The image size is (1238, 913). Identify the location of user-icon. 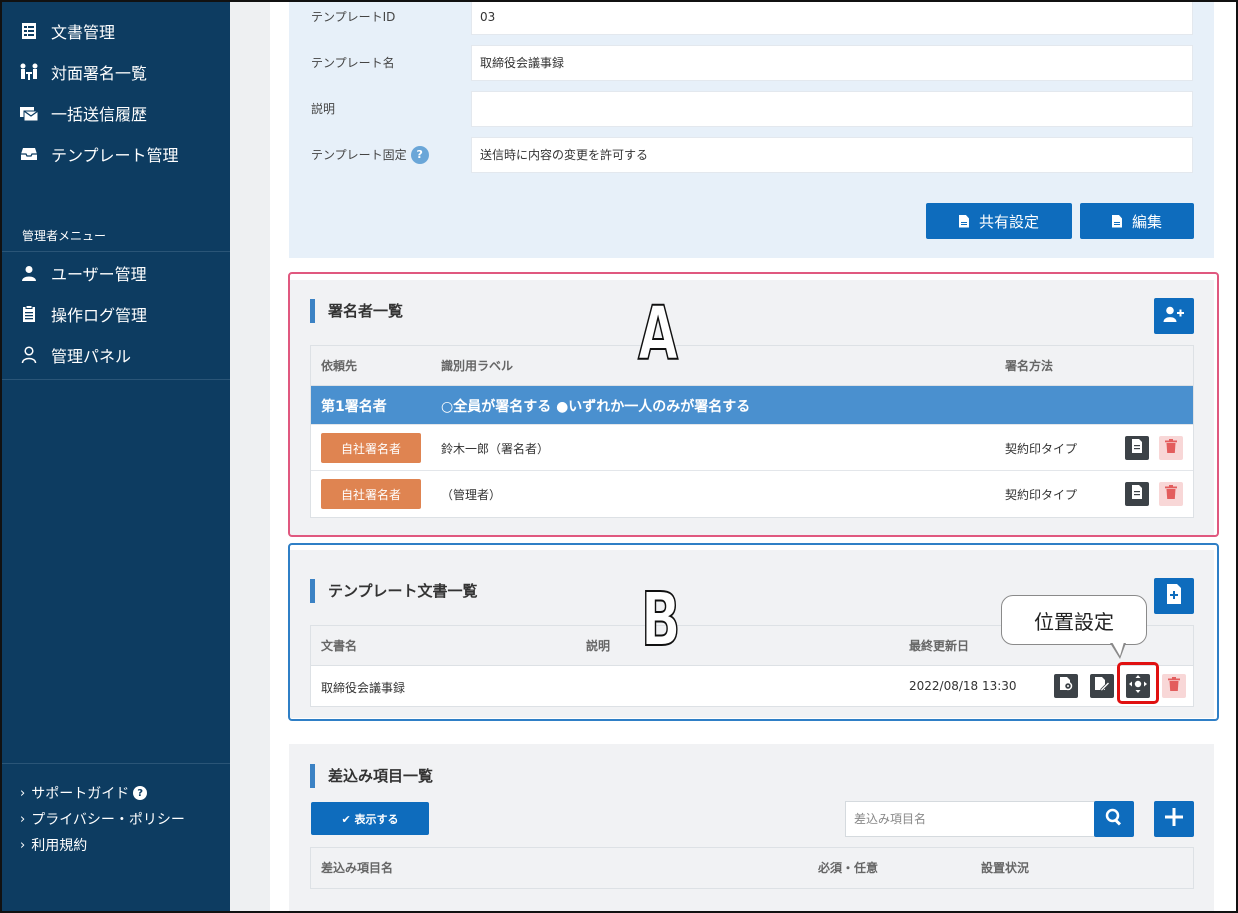
(29, 273).